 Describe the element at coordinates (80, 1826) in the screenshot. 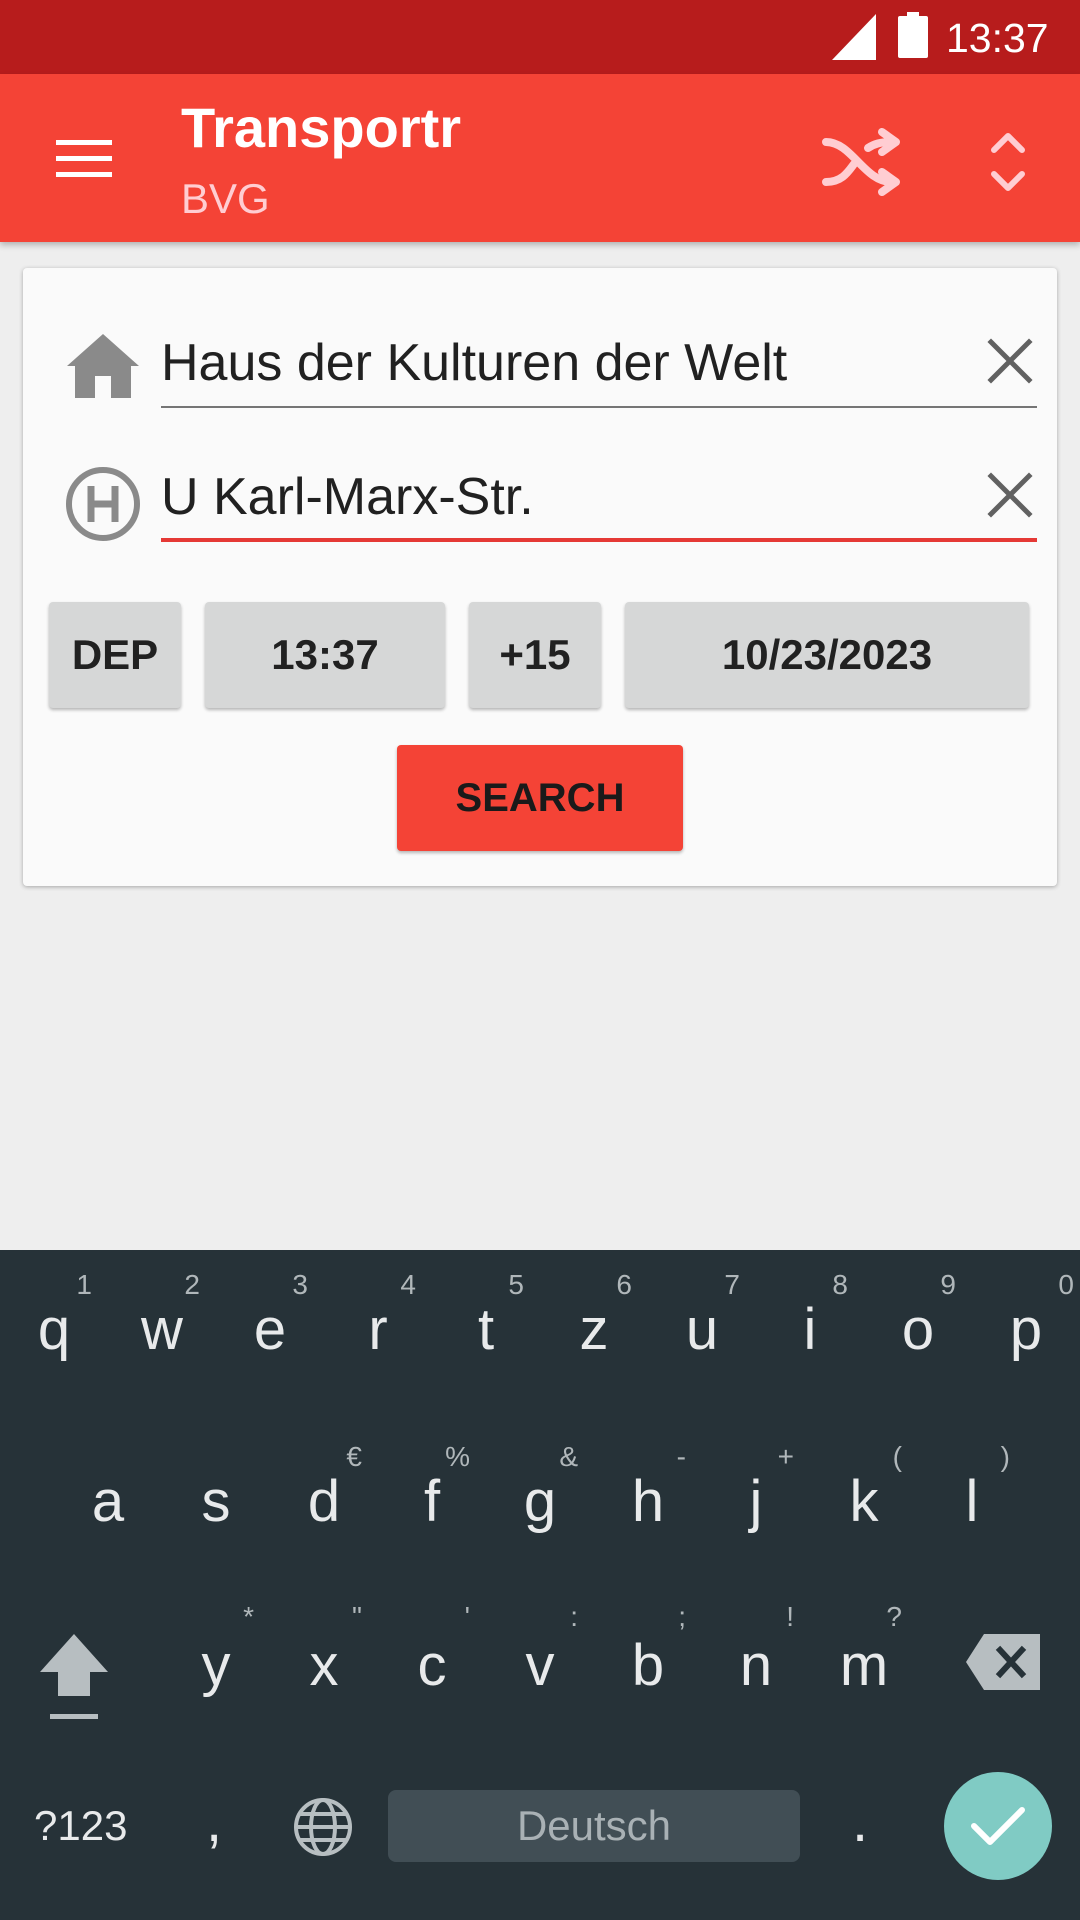

I see `symbols-key: ?123` at that location.